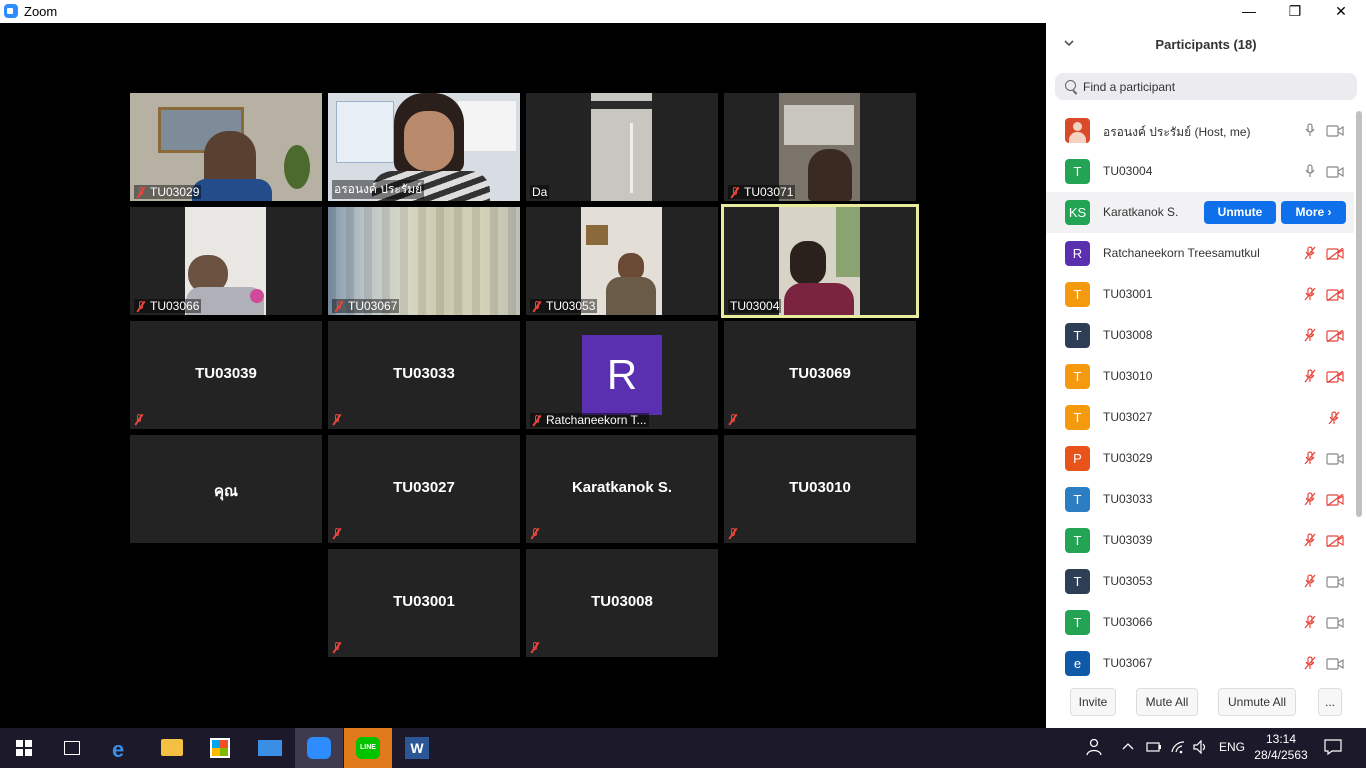 This screenshot has height=768, width=1366. Describe the element at coordinates (1178, 748) in the screenshot. I see `wifi-icon` at that location.